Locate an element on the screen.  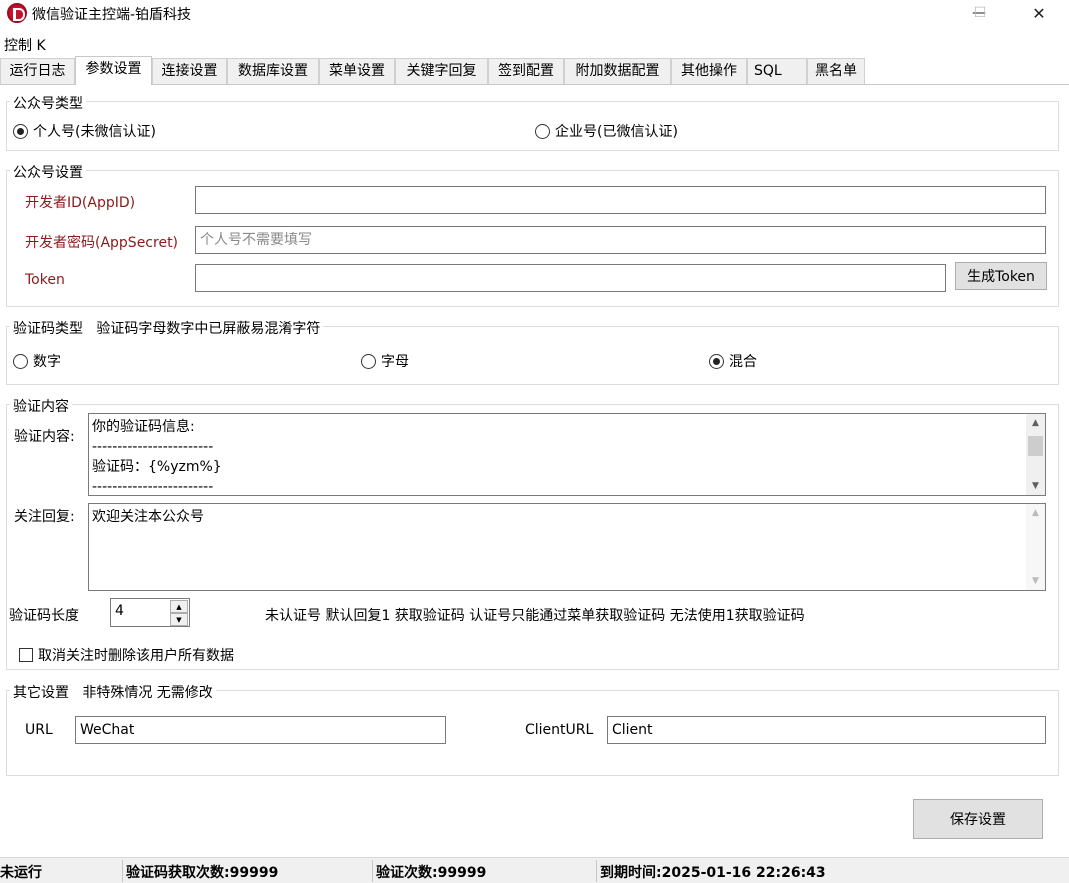
tab-checkin: 签到配置 is located at coordinates (526, 71).